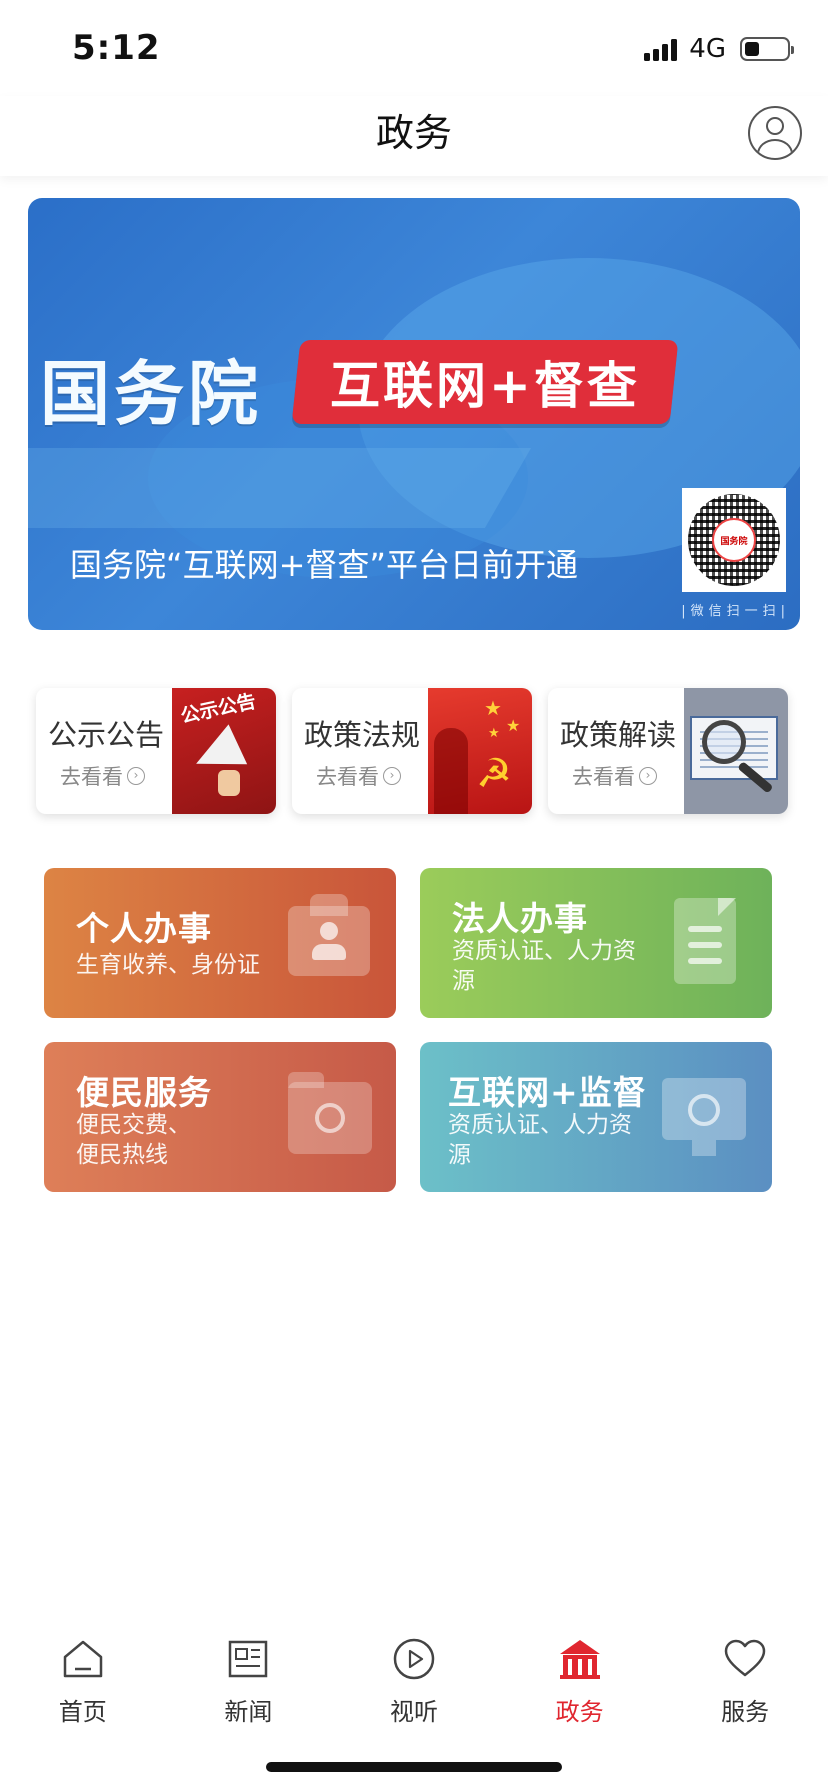 The image size is (828, 1792). What do you see at coordinates (329, 935) in the screenshot?
I see `id-card-icon` at bounding box center [329, 935].